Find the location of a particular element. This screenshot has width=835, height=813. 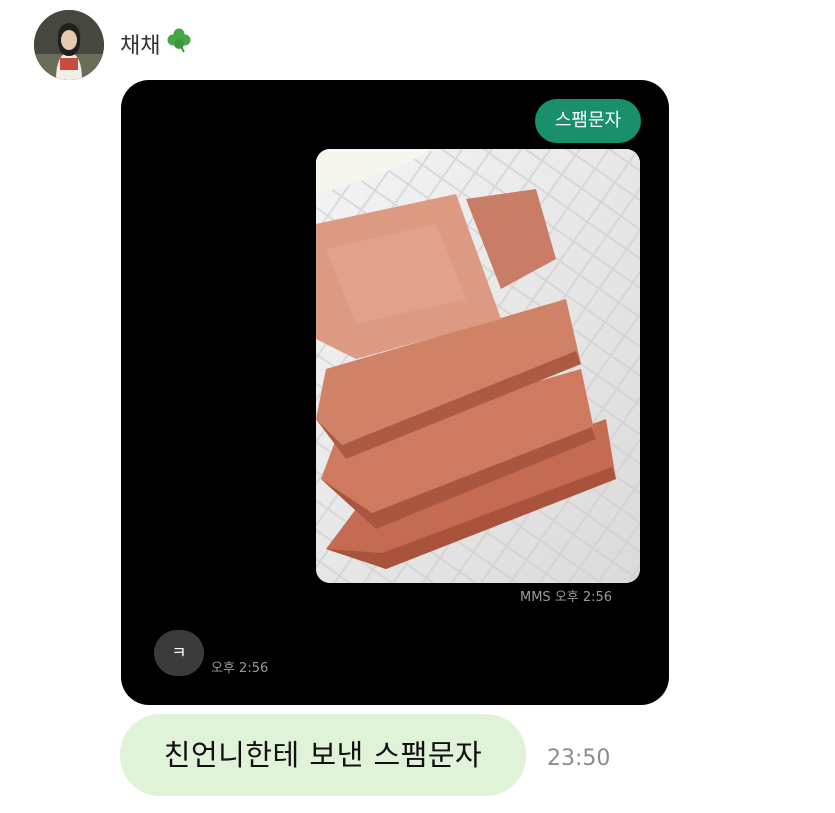

reply-timestamp: 오후 2:56 is located at coordinates (240, 668).